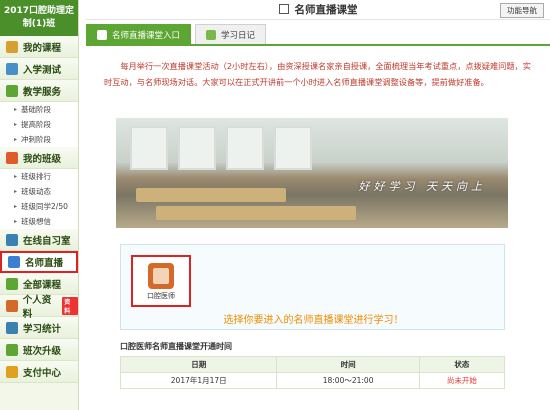  What do you see at coordinates (42, 70) in the screenshot?
I see `sidebar-item-label: 入学测试` at bounding box center [42, 70].